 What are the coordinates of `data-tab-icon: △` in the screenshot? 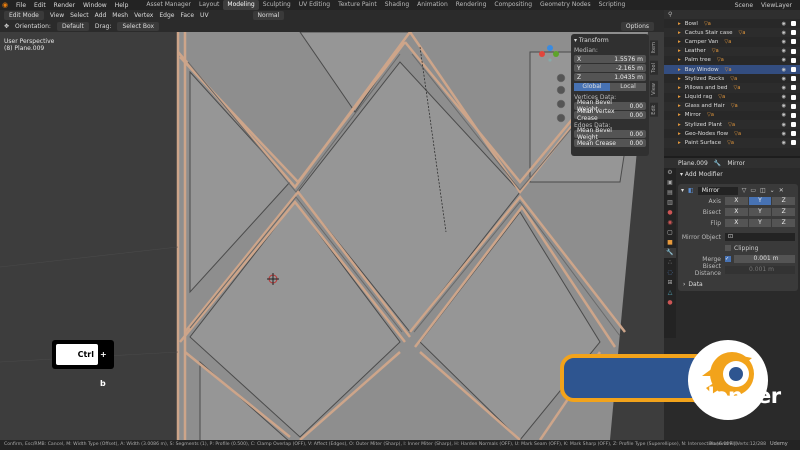 It's located at (670, 293).